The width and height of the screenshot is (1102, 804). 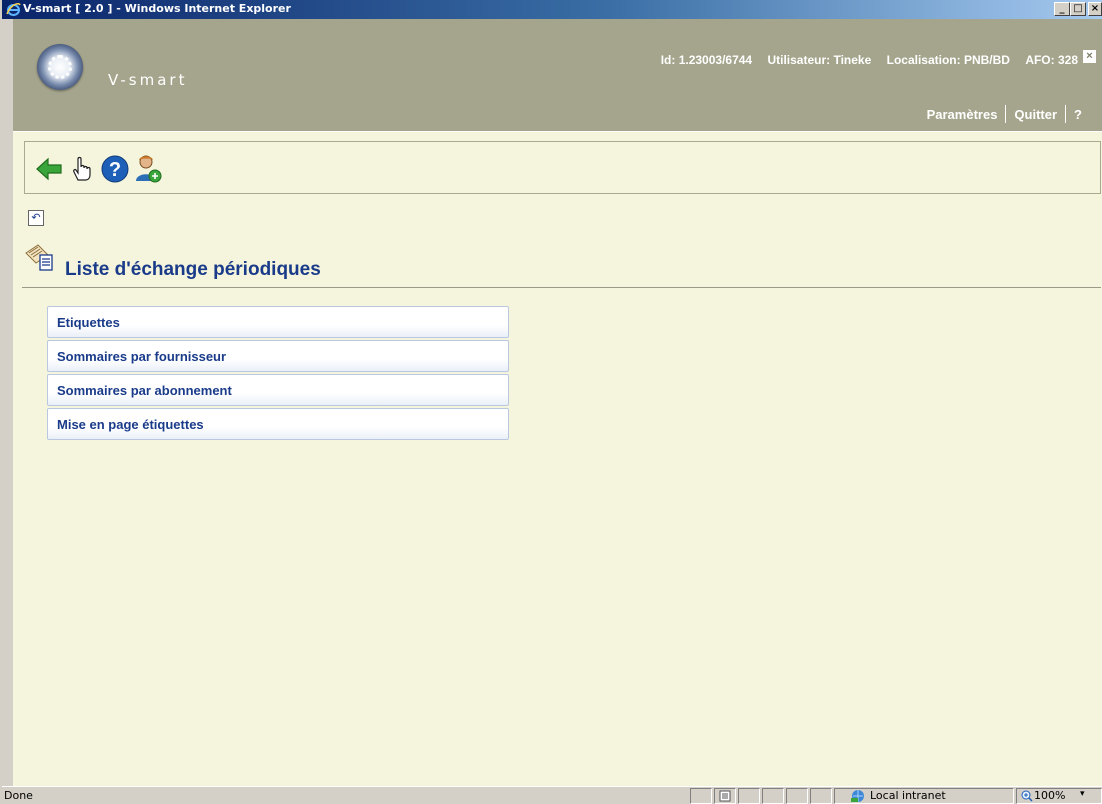 I want to click on vsmart-logo-icon, so click(x=60, y=67).